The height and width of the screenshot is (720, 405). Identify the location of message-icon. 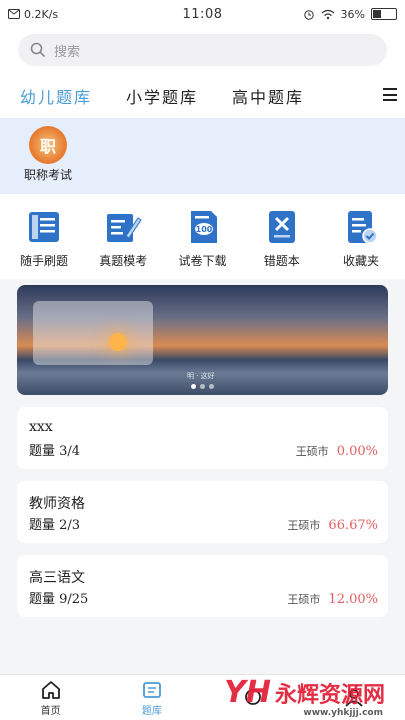
(14, 14).